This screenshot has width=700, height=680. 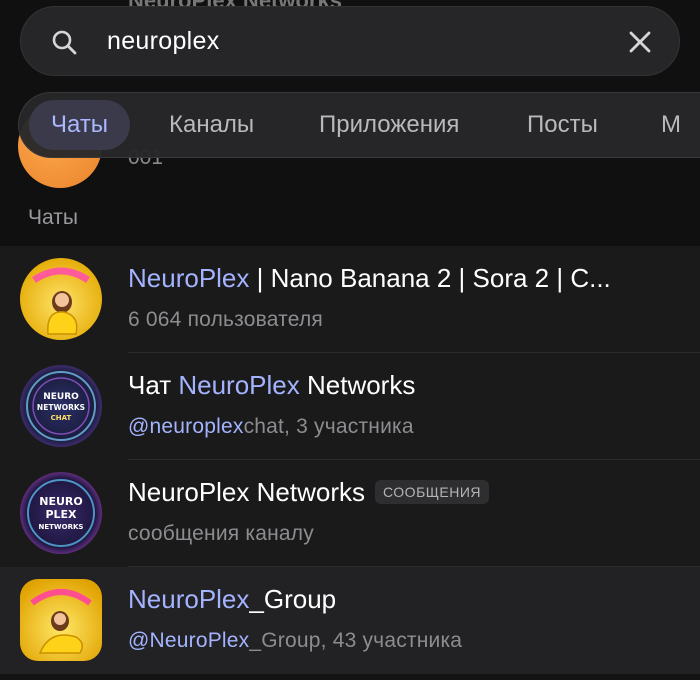 I want to click on svg-text: CHAT, so click(x=61, y=418).